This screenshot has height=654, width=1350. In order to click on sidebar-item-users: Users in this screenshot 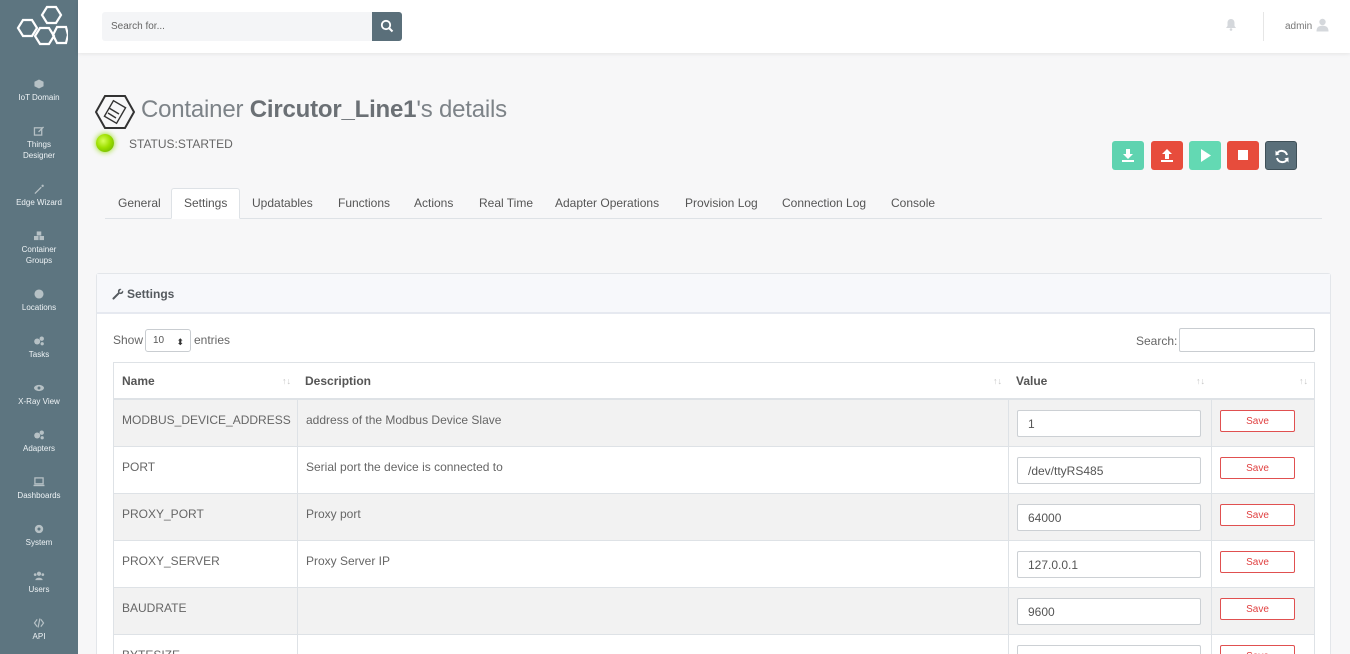, I will do `click(39, 594)`.